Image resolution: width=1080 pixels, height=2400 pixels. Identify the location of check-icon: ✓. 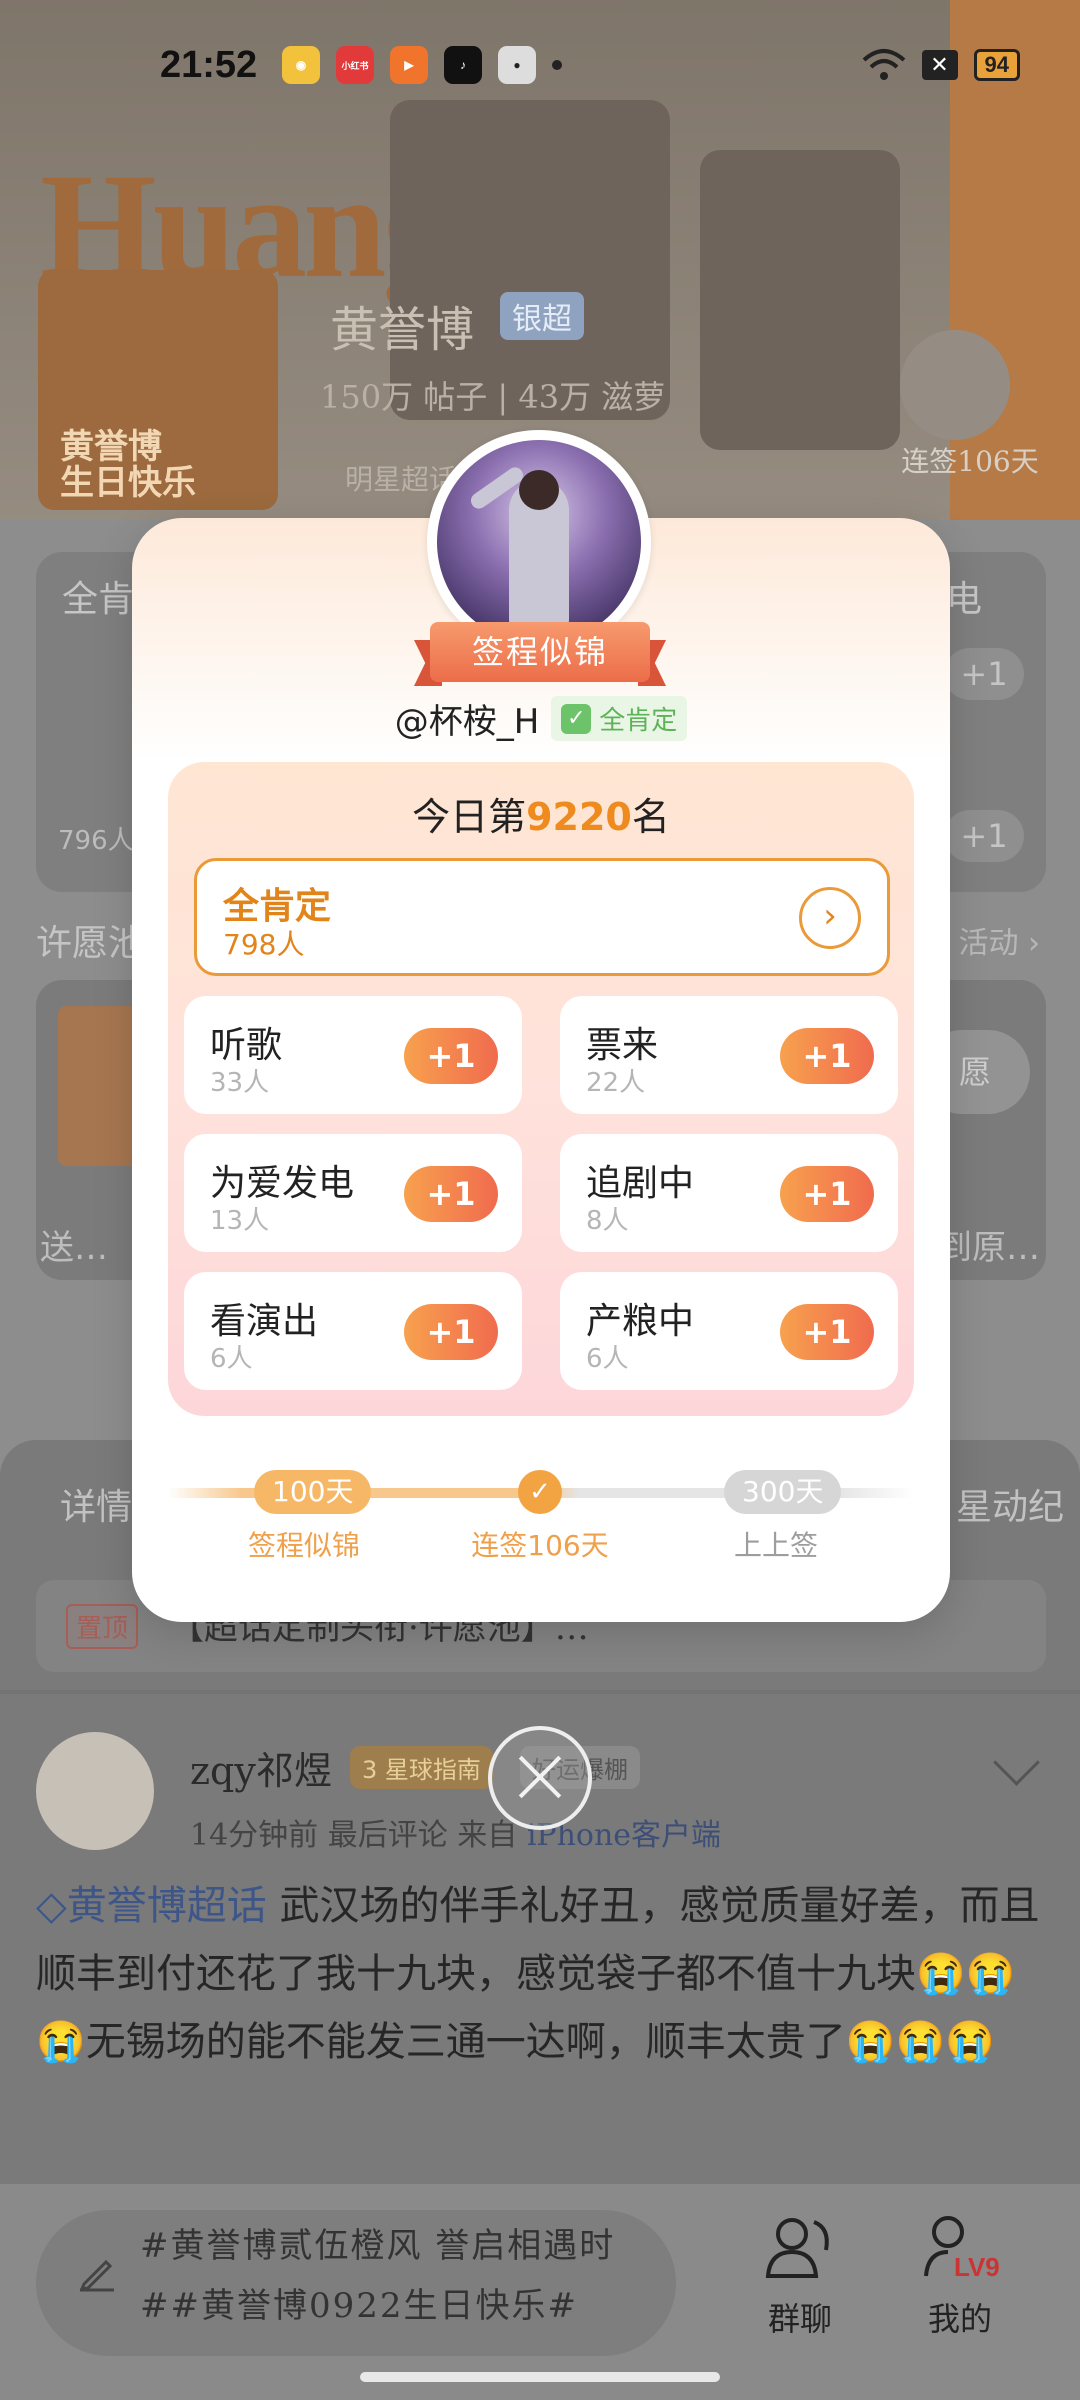
(576, 718).